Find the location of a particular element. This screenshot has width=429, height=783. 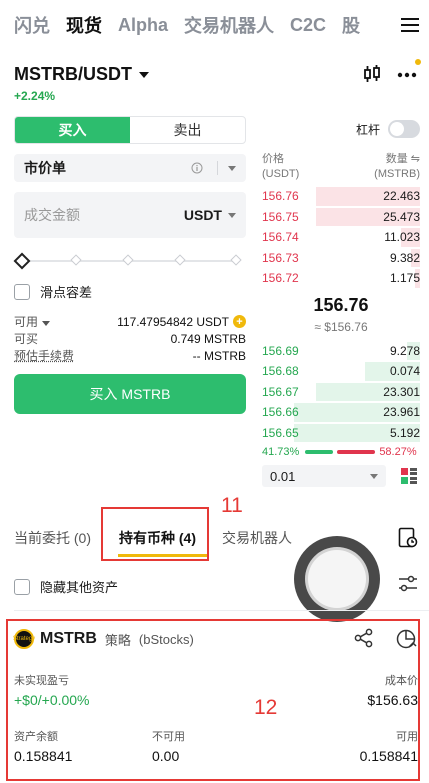

depth-select: 0.01 is located at coordinates (324, 476).